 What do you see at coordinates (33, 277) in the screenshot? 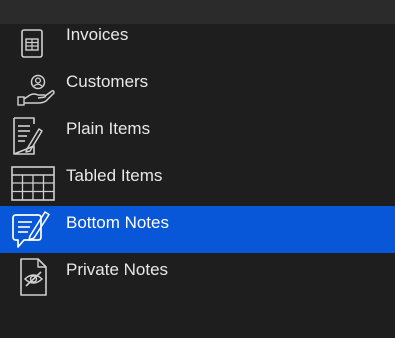
I see `private-notes-icon` at bounding box center [33, 277].